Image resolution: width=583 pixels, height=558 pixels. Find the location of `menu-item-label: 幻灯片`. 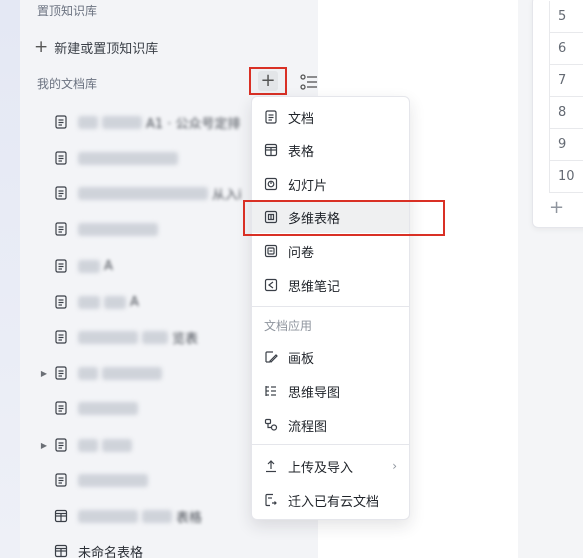

menu-item-label: 幻灯片 is located at coordinates (308, 186).